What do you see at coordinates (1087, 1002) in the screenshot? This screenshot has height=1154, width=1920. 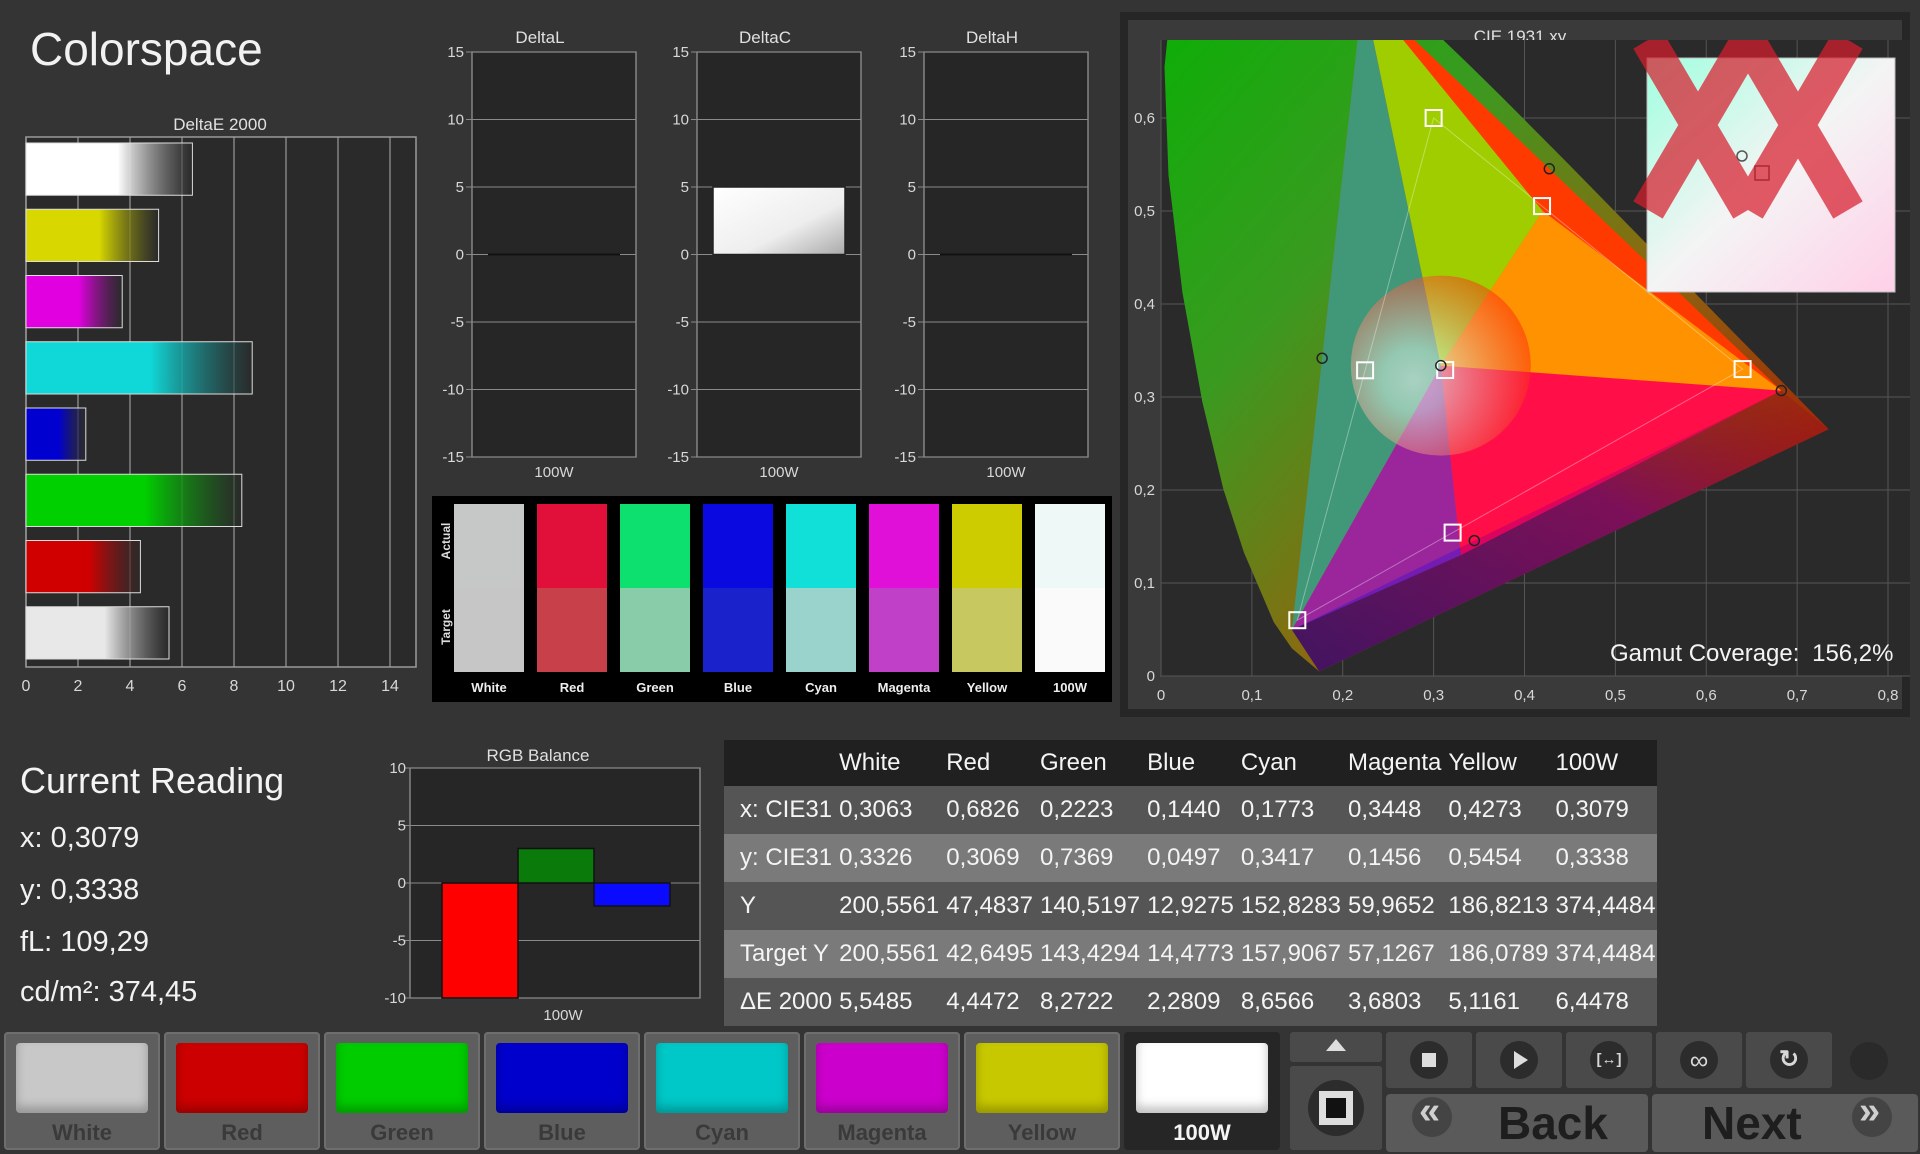 I see `table-cell: 8,2722` at bounding box center [1087, 1002].